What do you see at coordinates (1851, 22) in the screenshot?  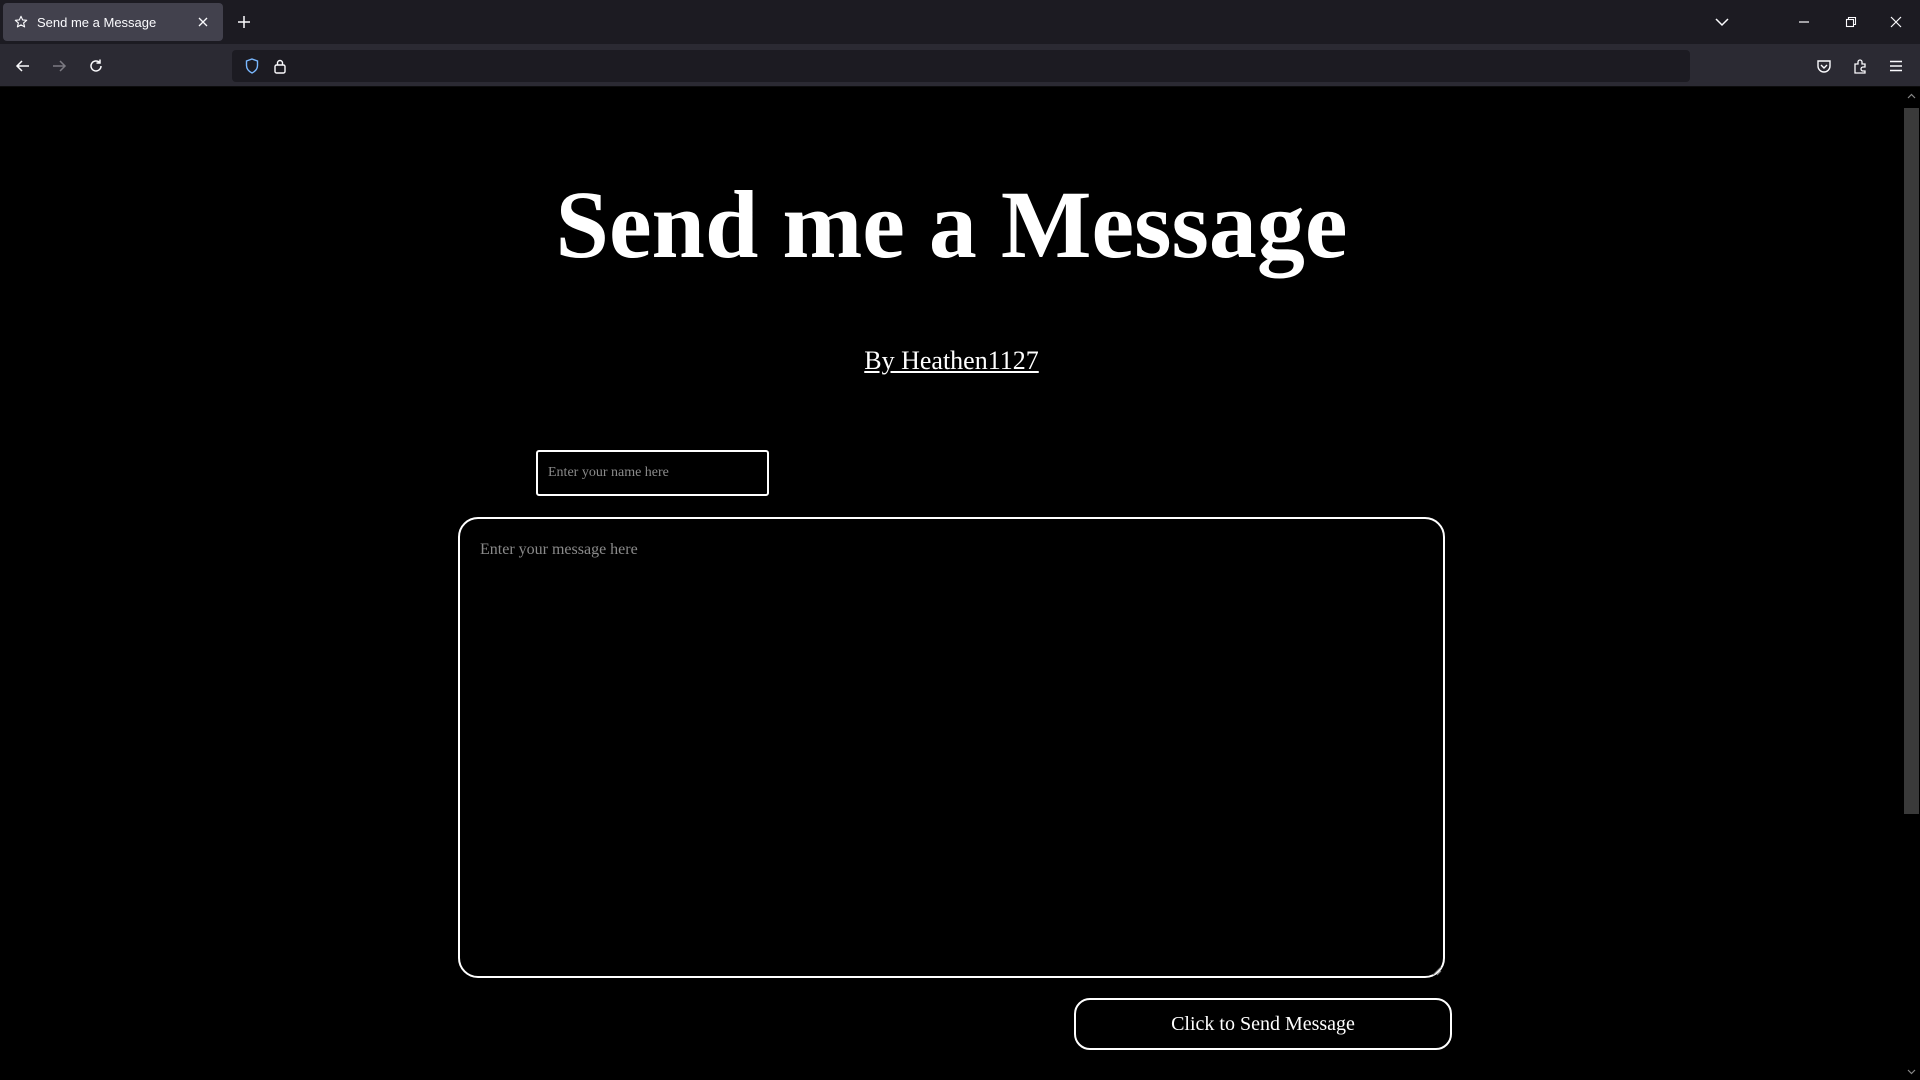 I see `restore-icon` at bounding box center [1851, 22].